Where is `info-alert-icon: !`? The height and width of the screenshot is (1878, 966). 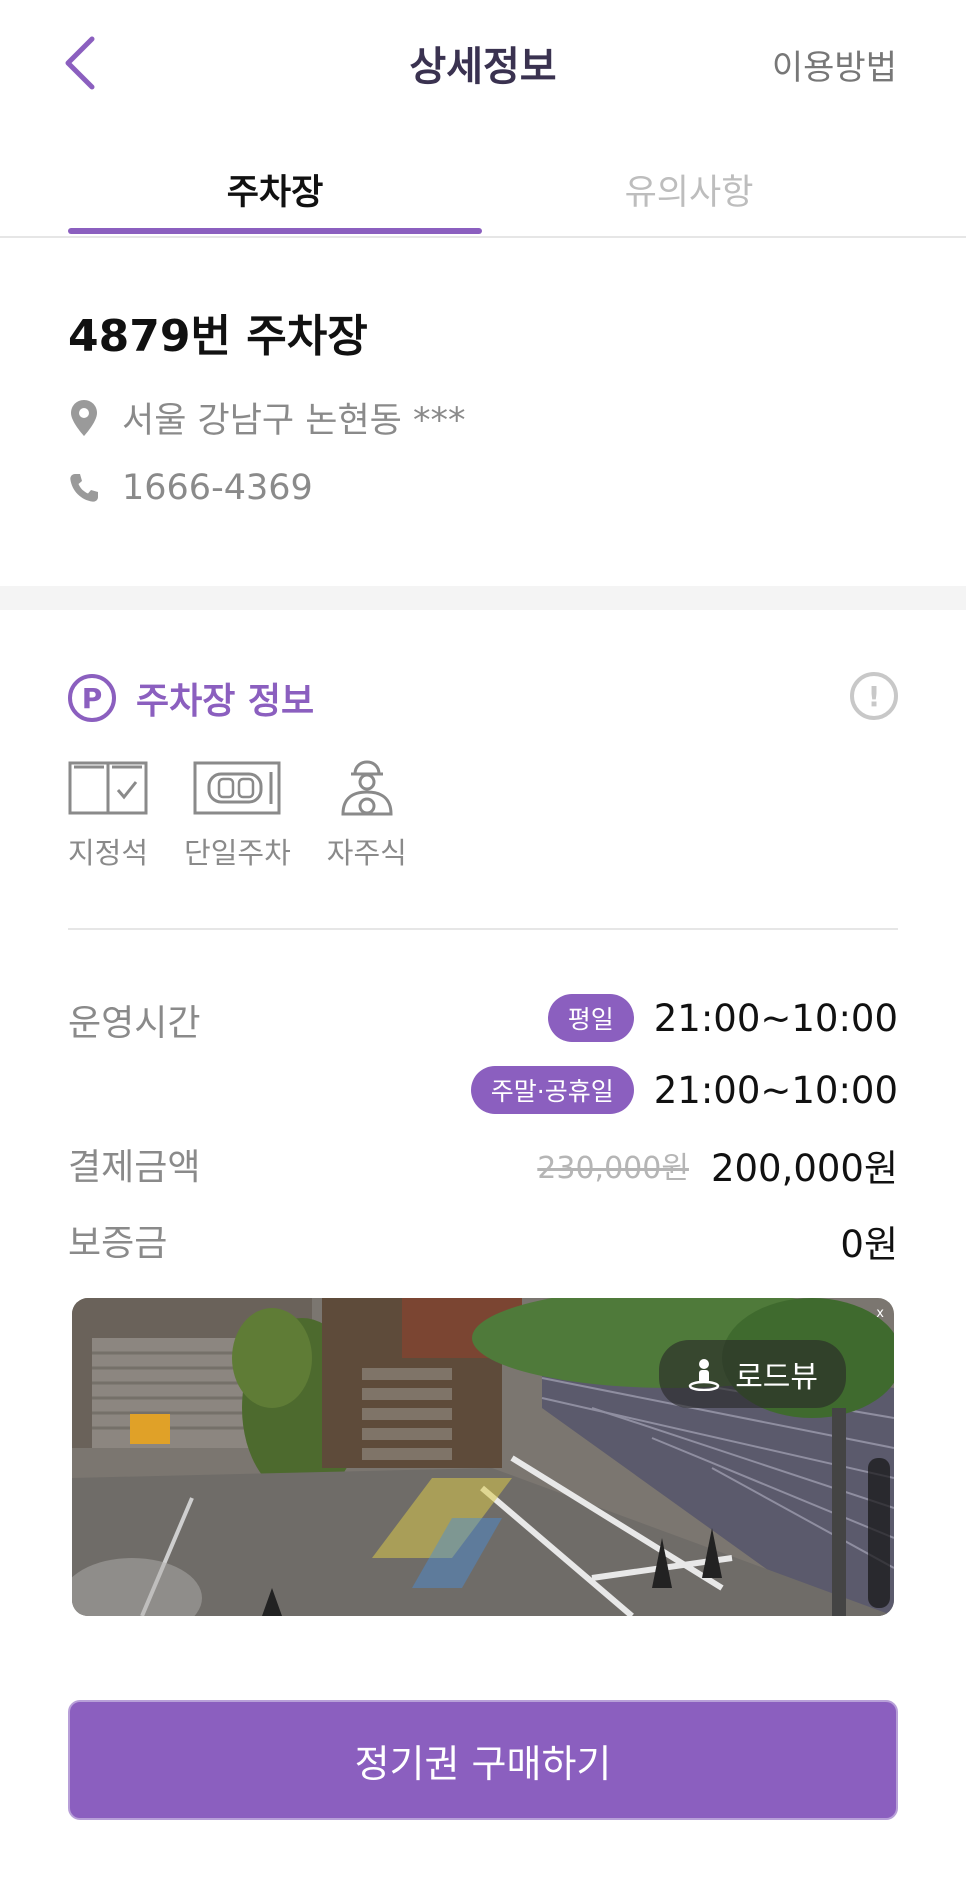 info-alert-icon: ! is located at coordinates (874, 696).